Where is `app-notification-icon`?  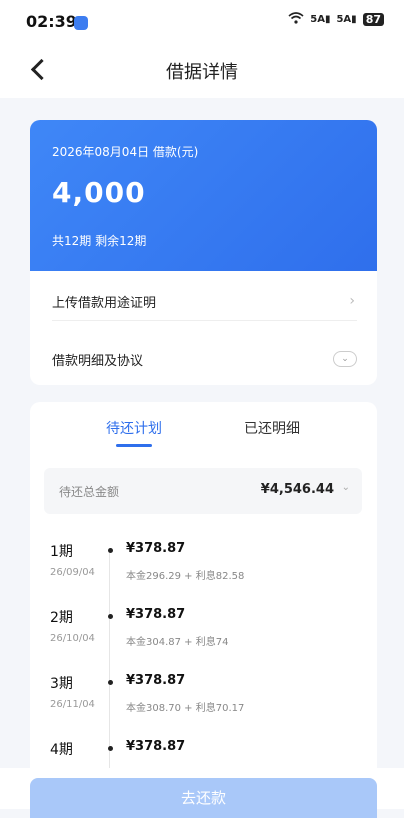 app-notification-icon is located at coordinates (81, 23).